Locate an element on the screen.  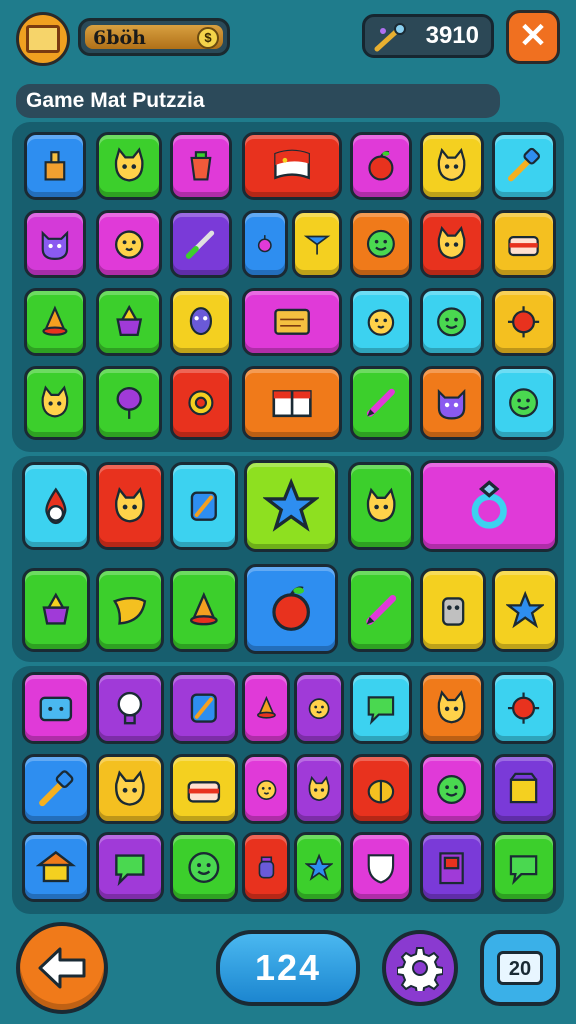
tile-jar is located at coordinates (266, 867).